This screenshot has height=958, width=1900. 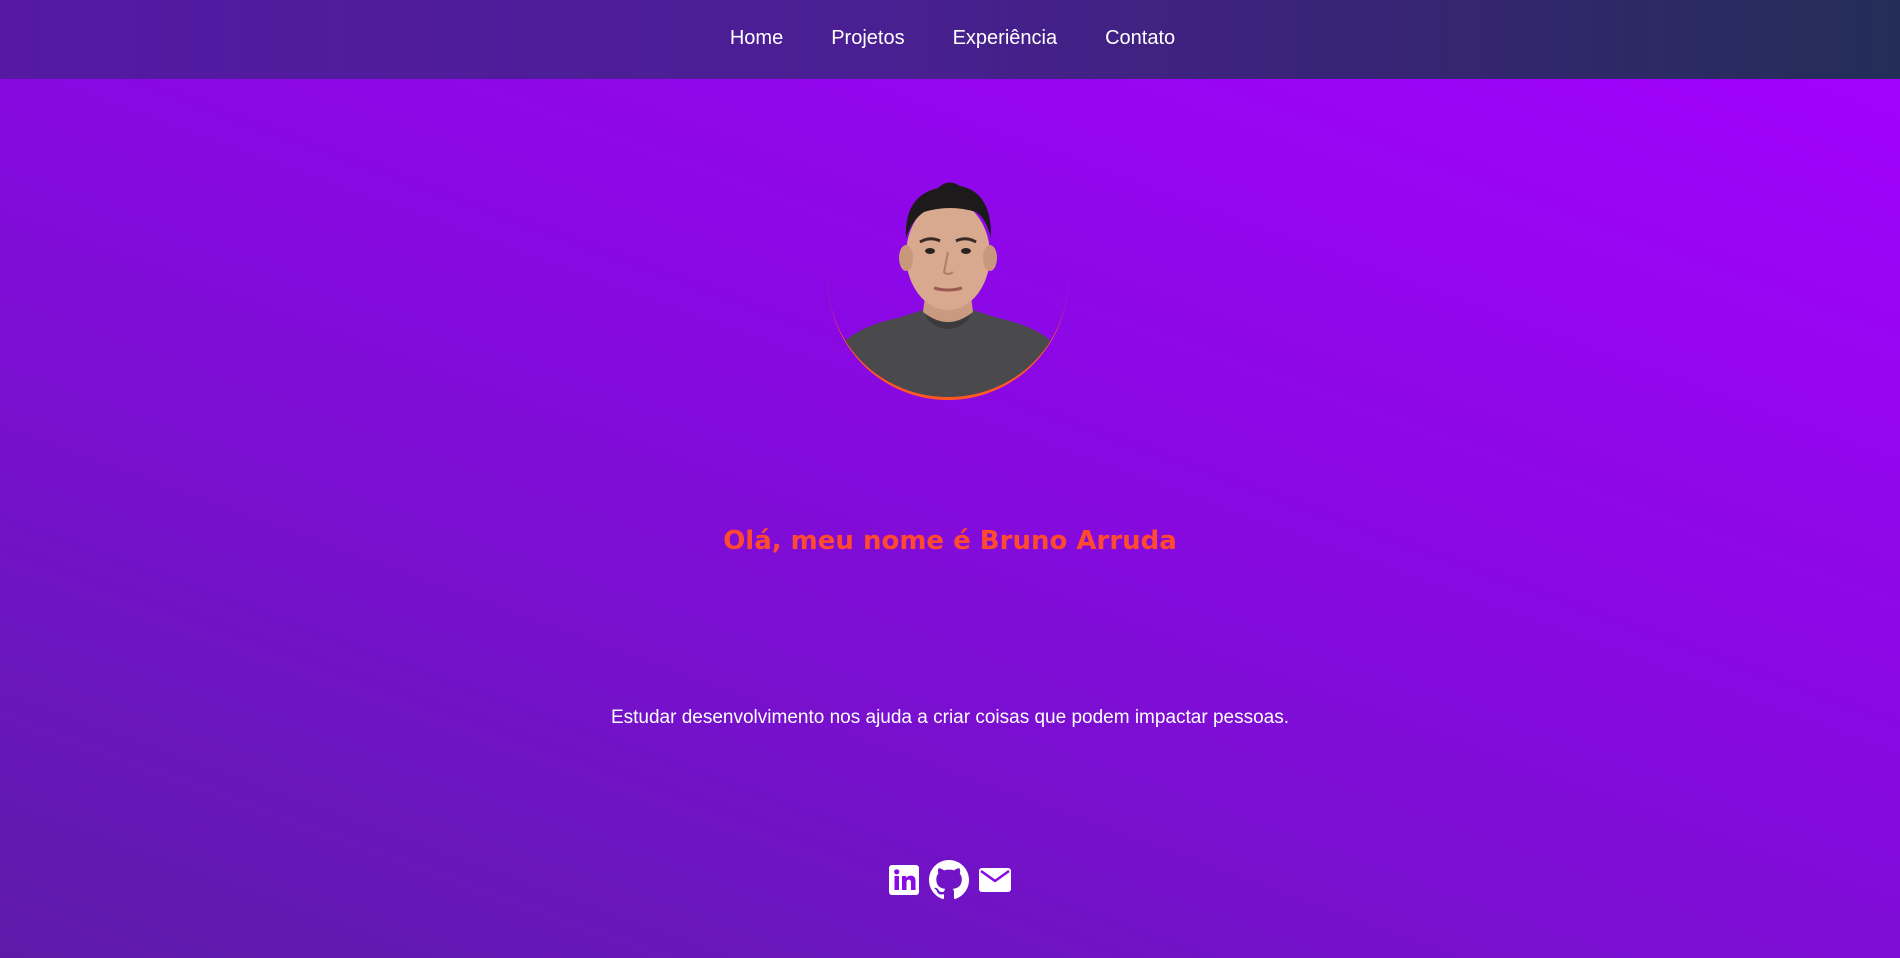 I want to click on top-navbar: Home Projetos Experiência Contato, so click(x=950, y=39).